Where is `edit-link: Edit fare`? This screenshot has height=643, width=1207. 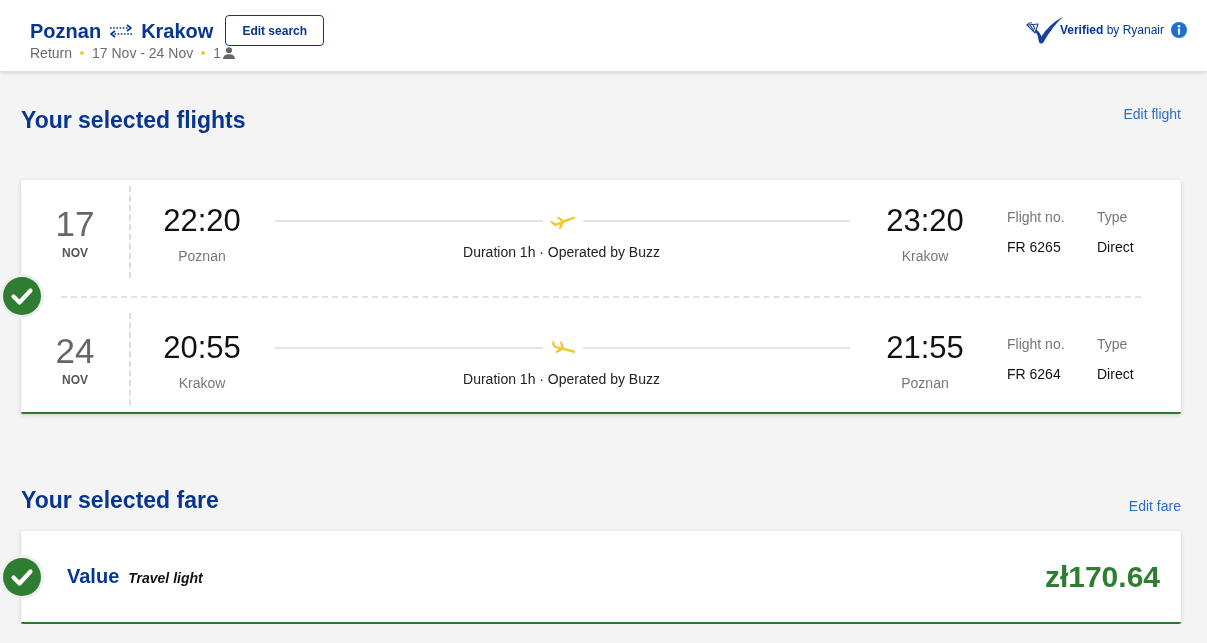 edit-link: Edit fare is located at coordinates (1154, 506).